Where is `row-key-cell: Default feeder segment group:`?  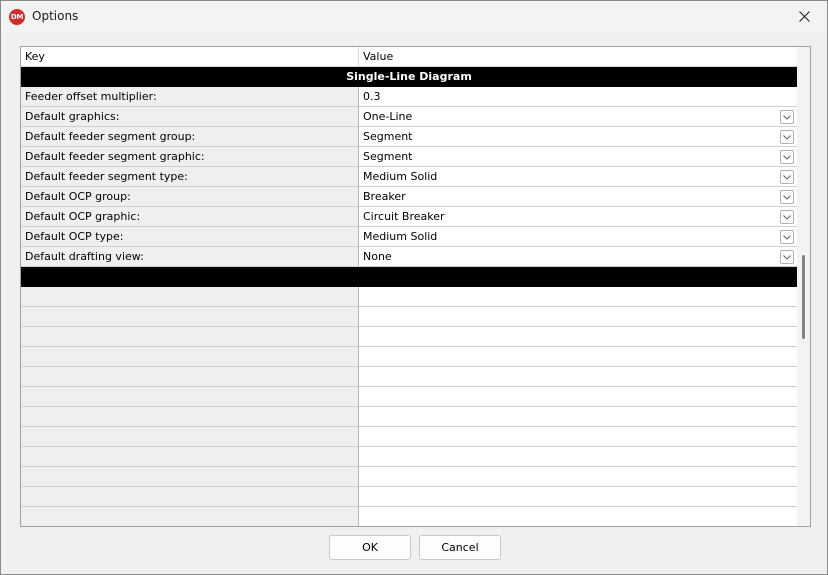 row-key-cell: Default feeder segment group: is located at coordinates (190, 137).